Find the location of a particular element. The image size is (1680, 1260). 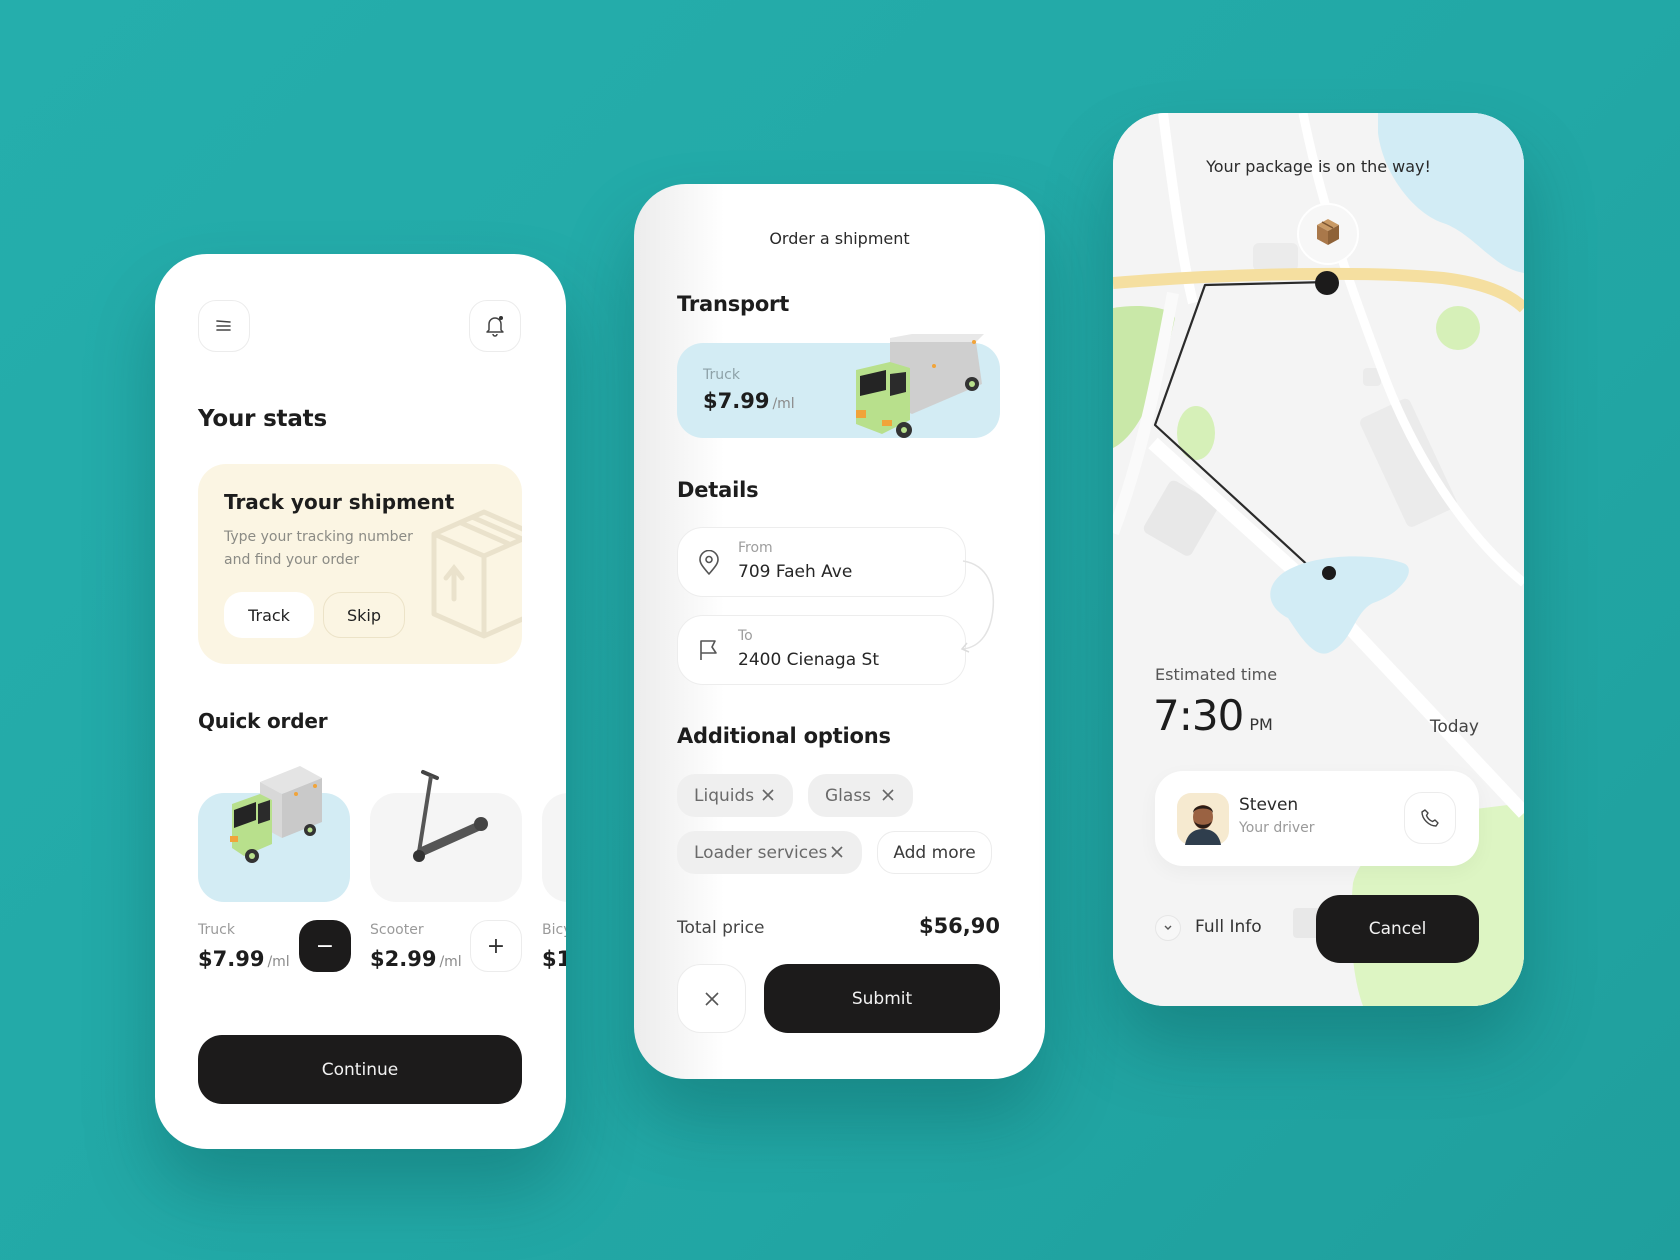

driver-role: Your driver is located at coordinates (1277, 828).